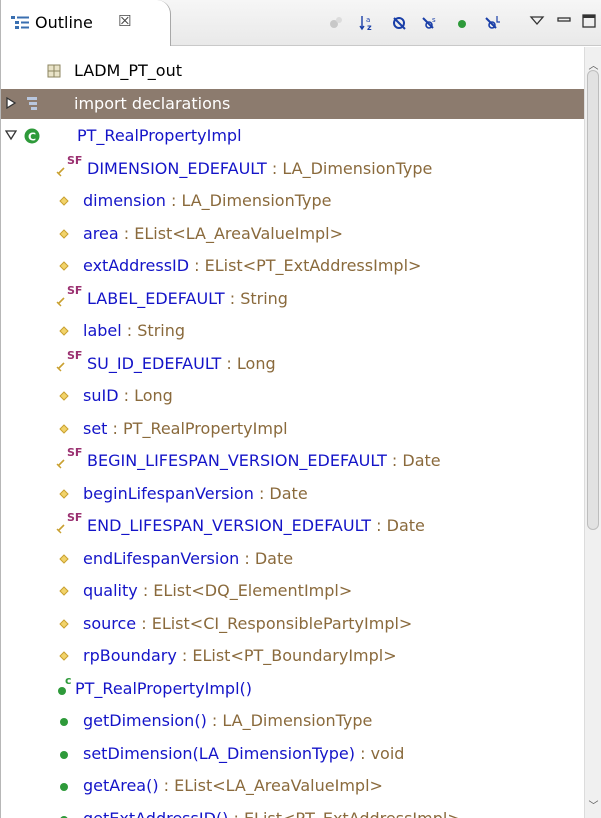 This screenshot has width=601, height=818. I want to click on outline-view-icon, so click(20, 22).